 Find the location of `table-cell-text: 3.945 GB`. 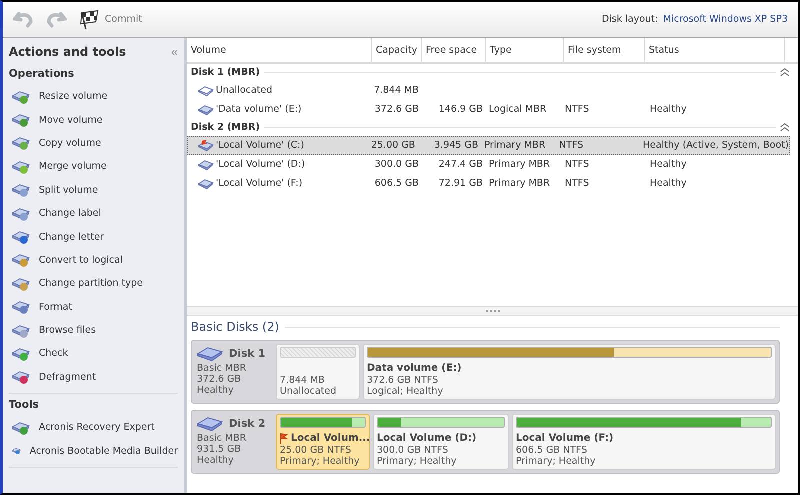

table-cell-text: 3.945 GB is located at coordinates (456, 145).